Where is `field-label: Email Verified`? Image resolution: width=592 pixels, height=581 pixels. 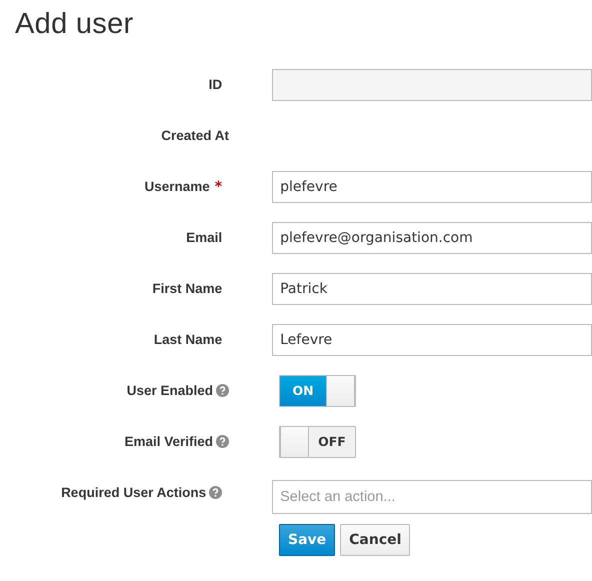 field-label: Email Verified is located at coordinates (168, 441).